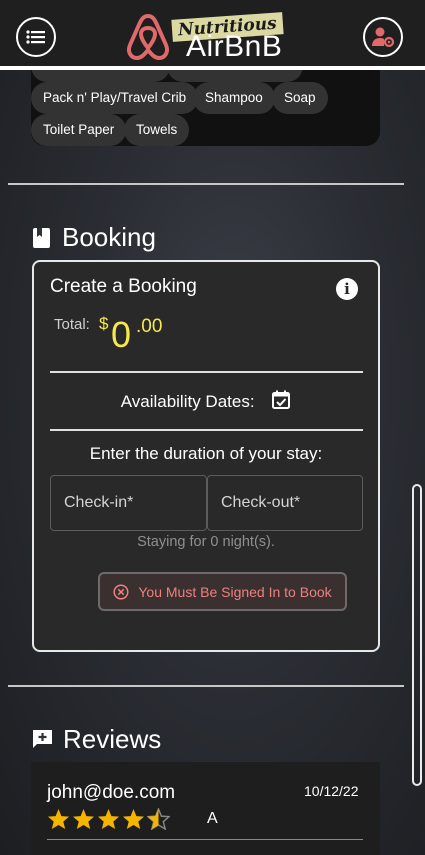 Image resolution: width=425 pixels, height=855 pixels. Describe the element at coordinates (417, 635) in the screenshot. I see `scrollbar-thumb` at that location.